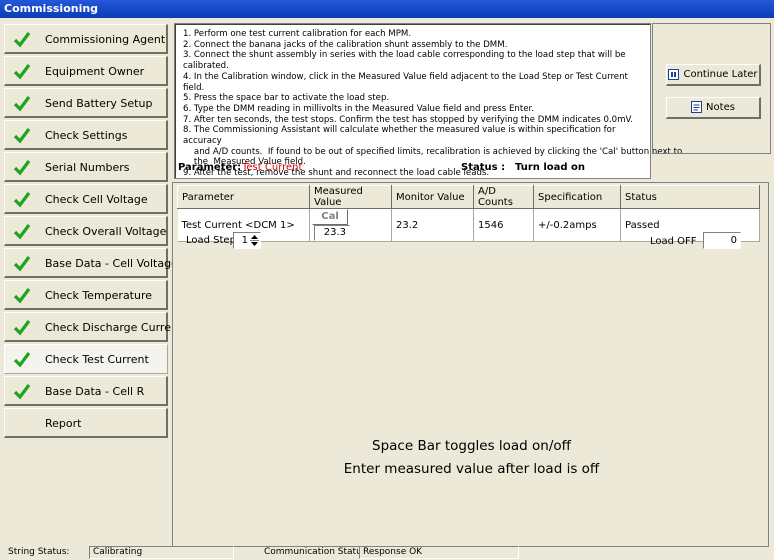 This screenshot has width=774, height=560. Describe the element at coordinates (99, 295) in the screenshot. I see `sidebar-item-label: Check Temperature` at that location.